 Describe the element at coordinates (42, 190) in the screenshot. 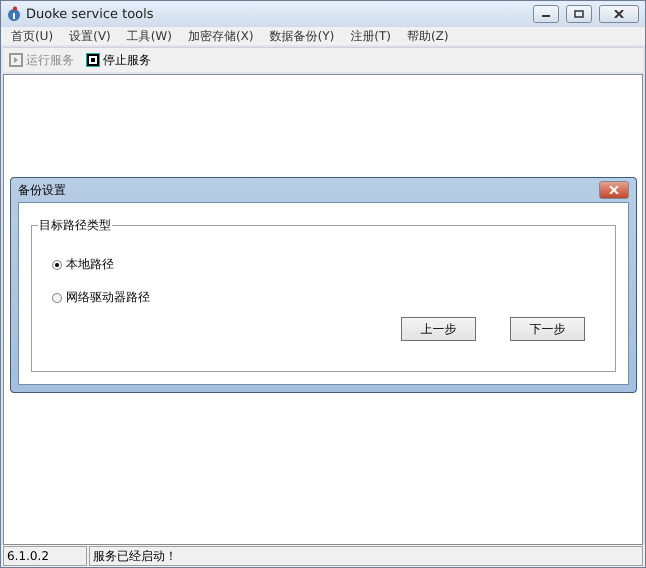

I see `dialog-title: 备份设置` at that location.